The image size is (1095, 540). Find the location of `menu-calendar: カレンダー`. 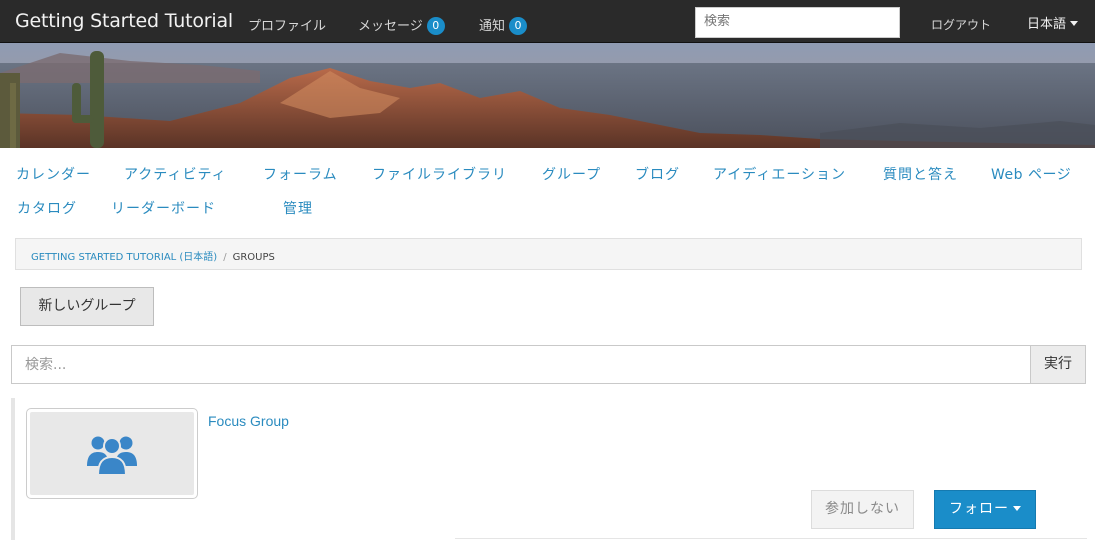

menu-calendar: カレンダー is located at coordinates (53, 174).